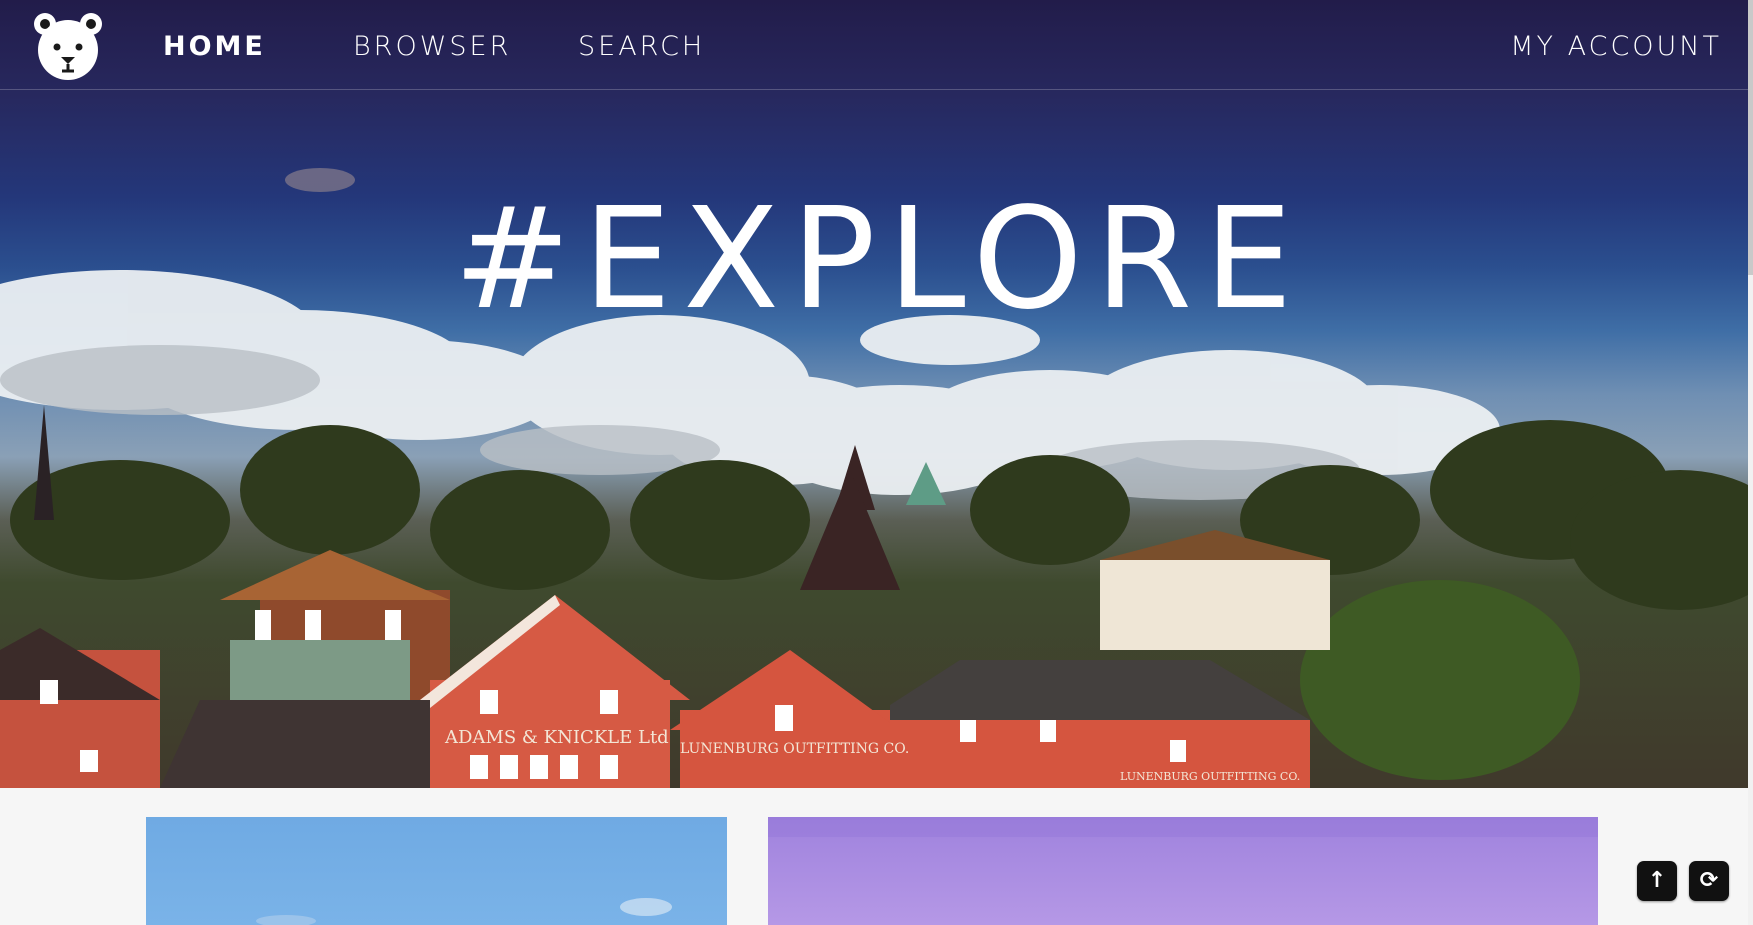  What do you see at coordinates (68, 46) in the screenshot?
I see `bear-head-icon` at bounding box center [68, 46].